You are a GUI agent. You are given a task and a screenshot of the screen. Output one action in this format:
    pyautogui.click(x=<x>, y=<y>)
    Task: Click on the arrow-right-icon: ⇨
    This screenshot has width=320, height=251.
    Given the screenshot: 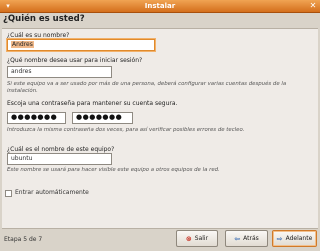 What is the action you would take?
    pyautogui.click(x=279, y=238)
    